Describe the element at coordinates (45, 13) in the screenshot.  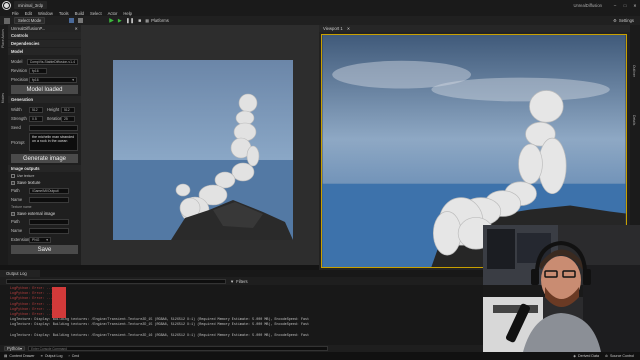
I see `menu-window: Window` at that location.